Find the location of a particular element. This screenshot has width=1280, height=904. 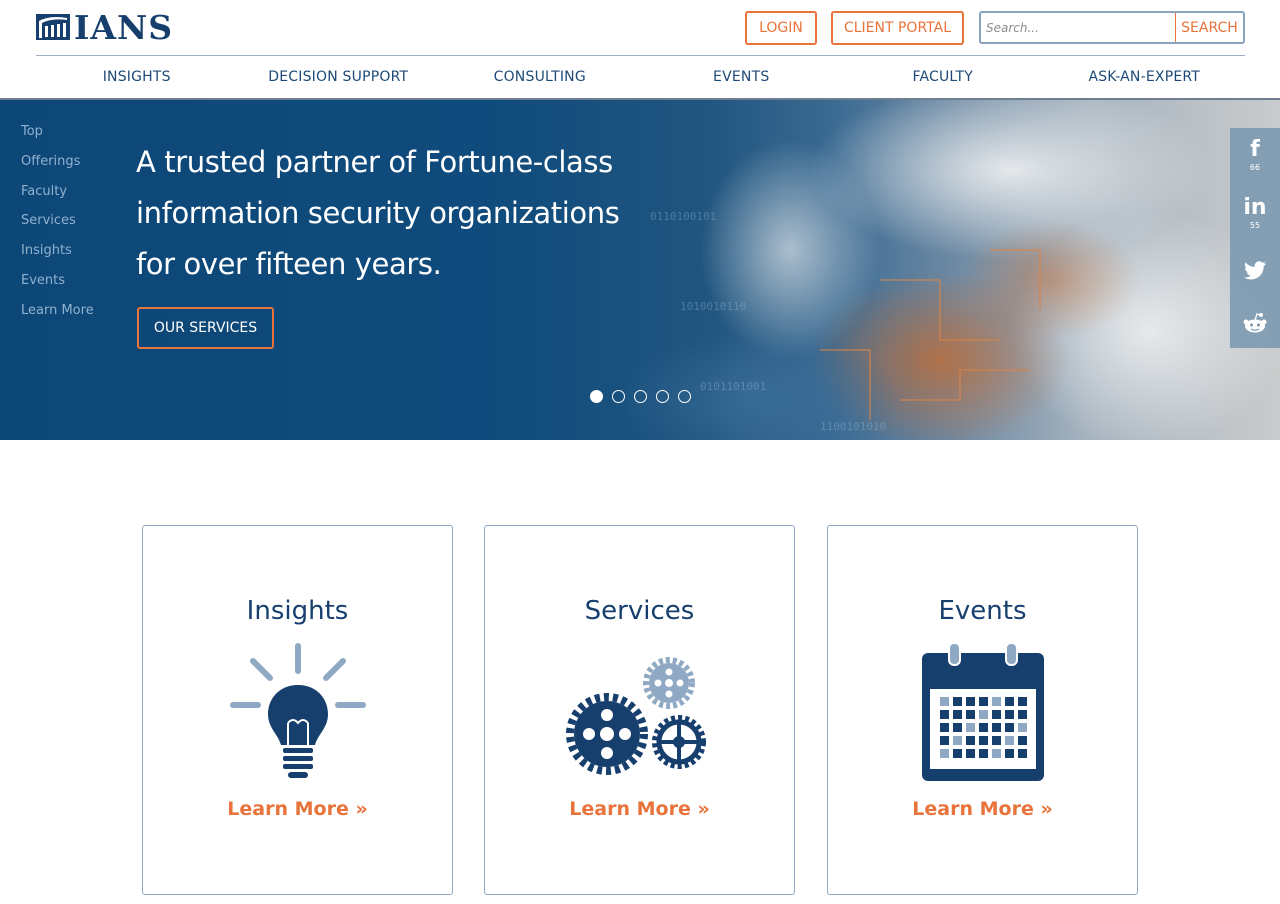

search-box: SEARCH is located at coordinates (1112, 27).